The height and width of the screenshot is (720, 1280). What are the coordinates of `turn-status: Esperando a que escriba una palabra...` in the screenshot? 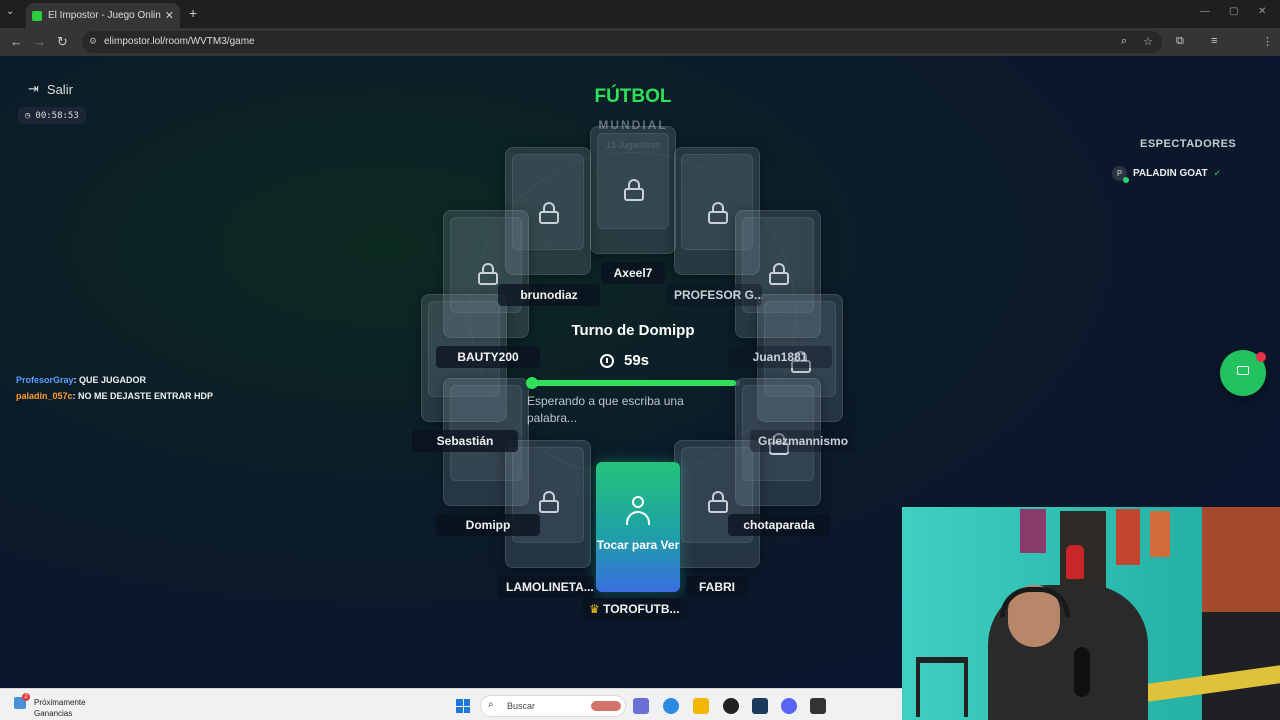 It's located at (605, 409).